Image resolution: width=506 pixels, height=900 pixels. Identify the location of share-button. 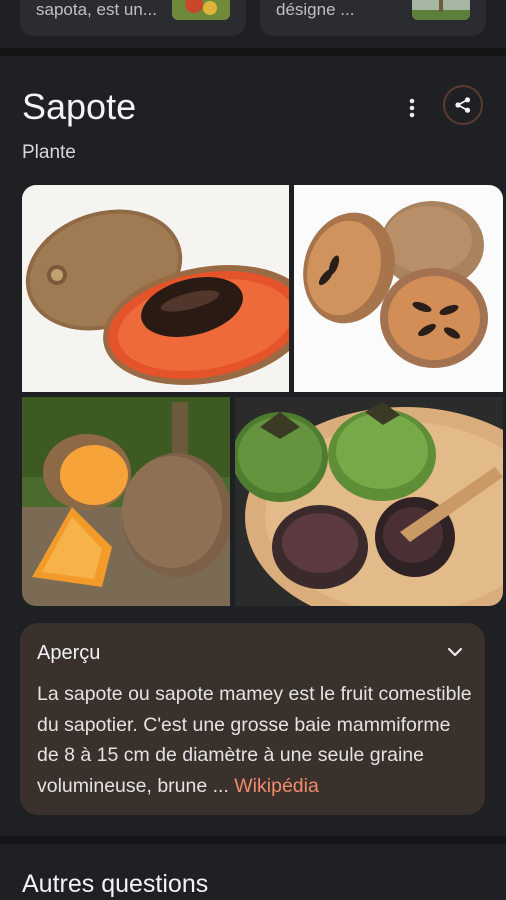
(463, 105).